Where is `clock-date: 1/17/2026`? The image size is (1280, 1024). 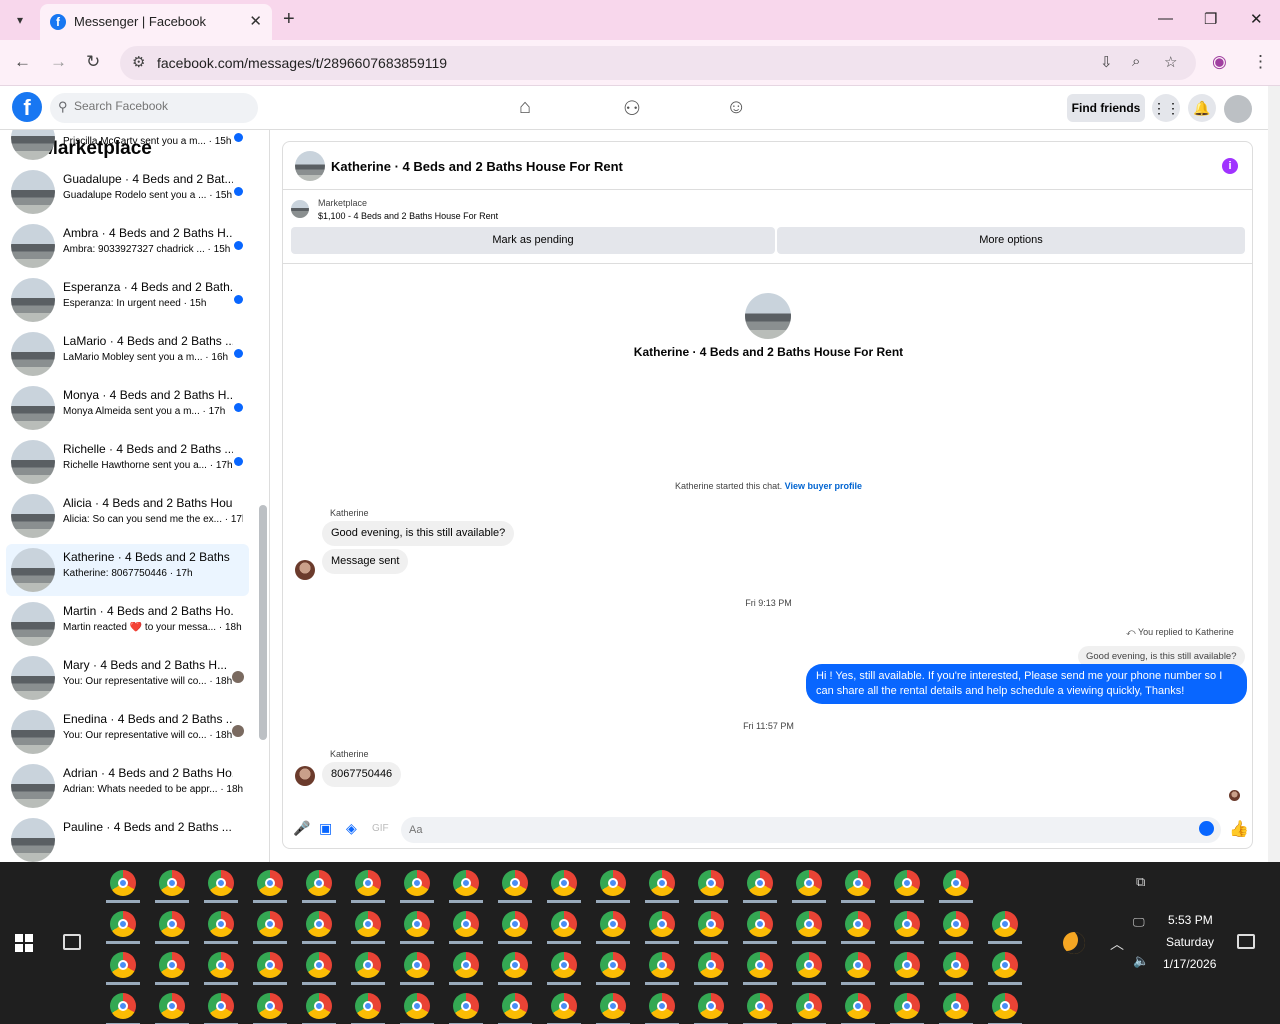 clock-date: 1/17/2026 is located at coordinates (1189, 964).